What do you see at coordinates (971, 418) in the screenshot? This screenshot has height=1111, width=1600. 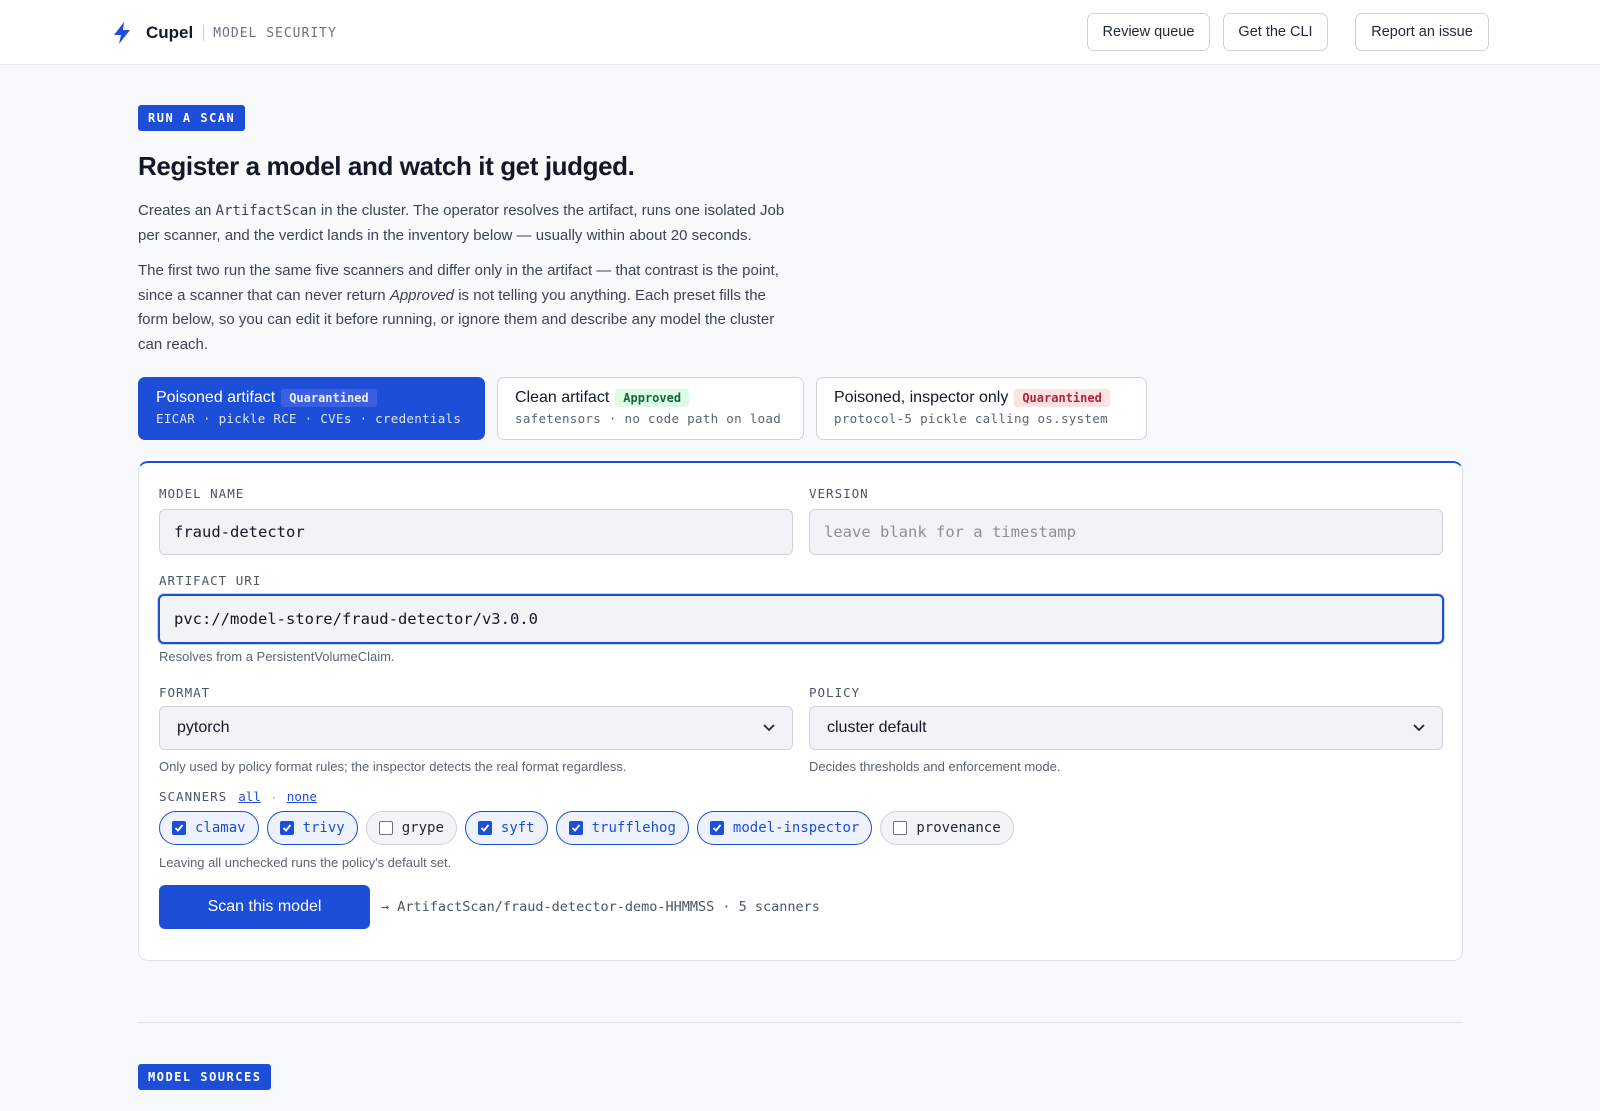 I see `preset-description: protocol-5 pickle calling os.system` at bounding box center [971, 418].